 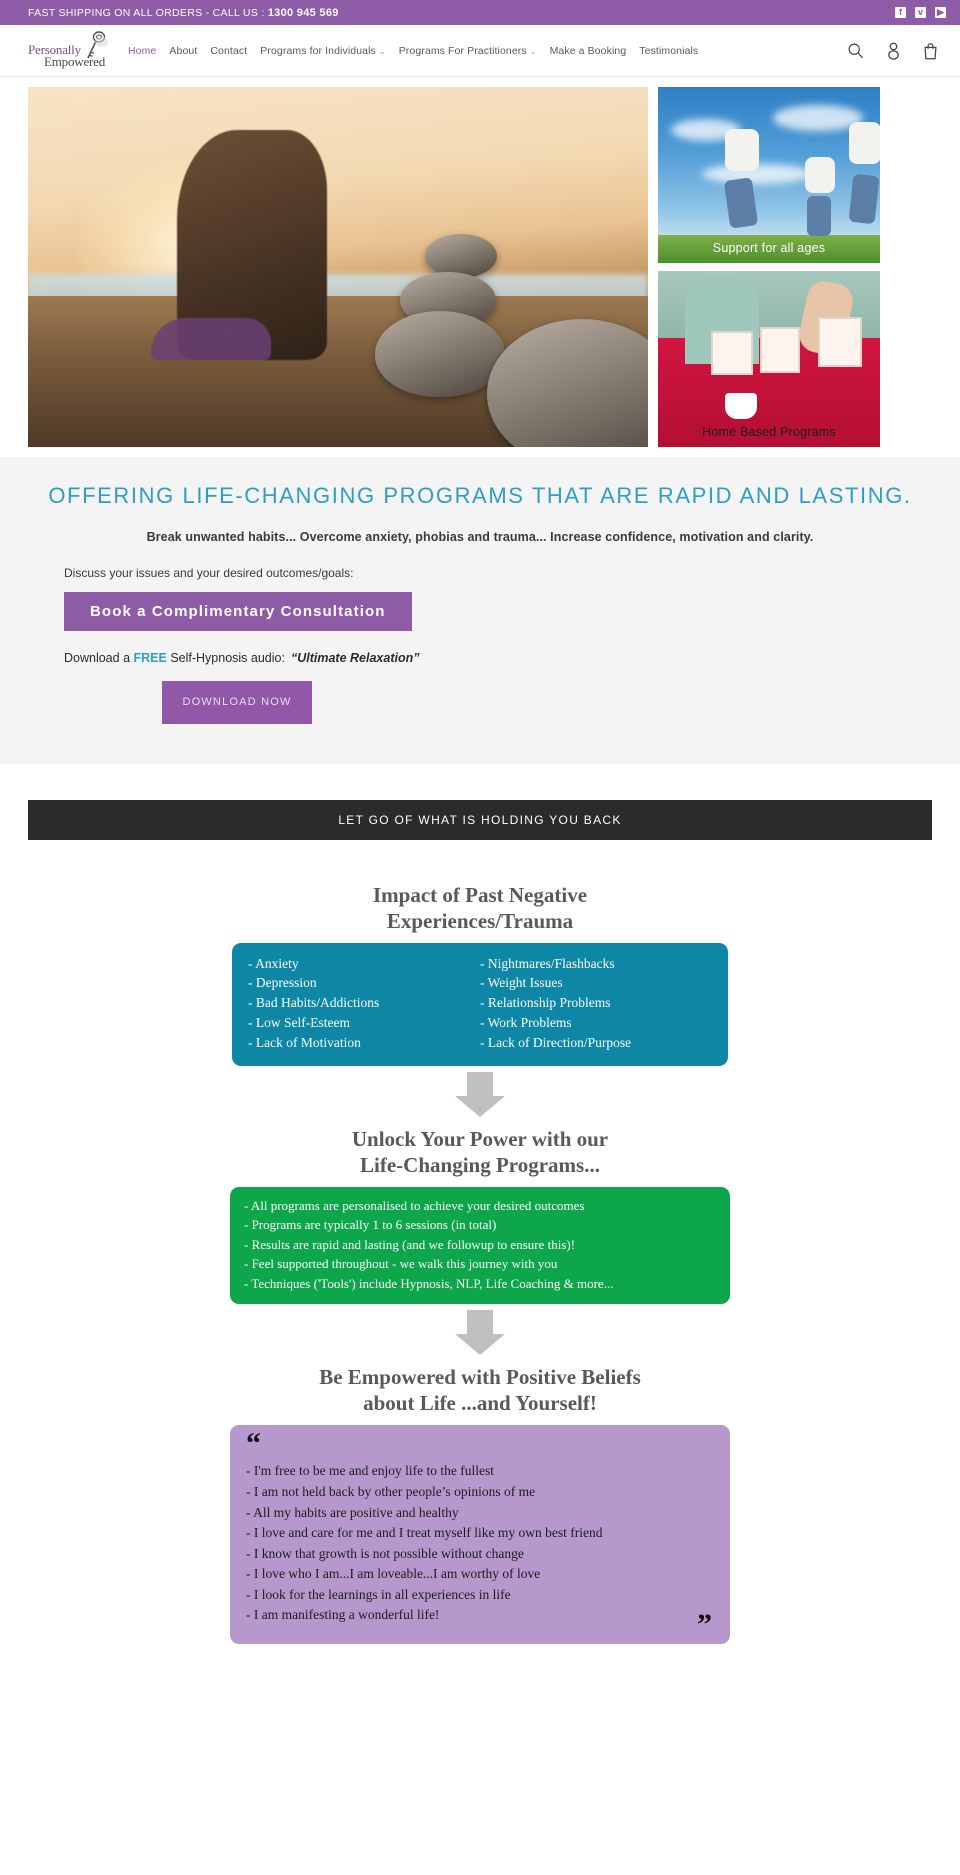 I want to click on flow-step-3-title-line1: Be Empowered with Positive Beliefs, so click(x=480, y=1377).